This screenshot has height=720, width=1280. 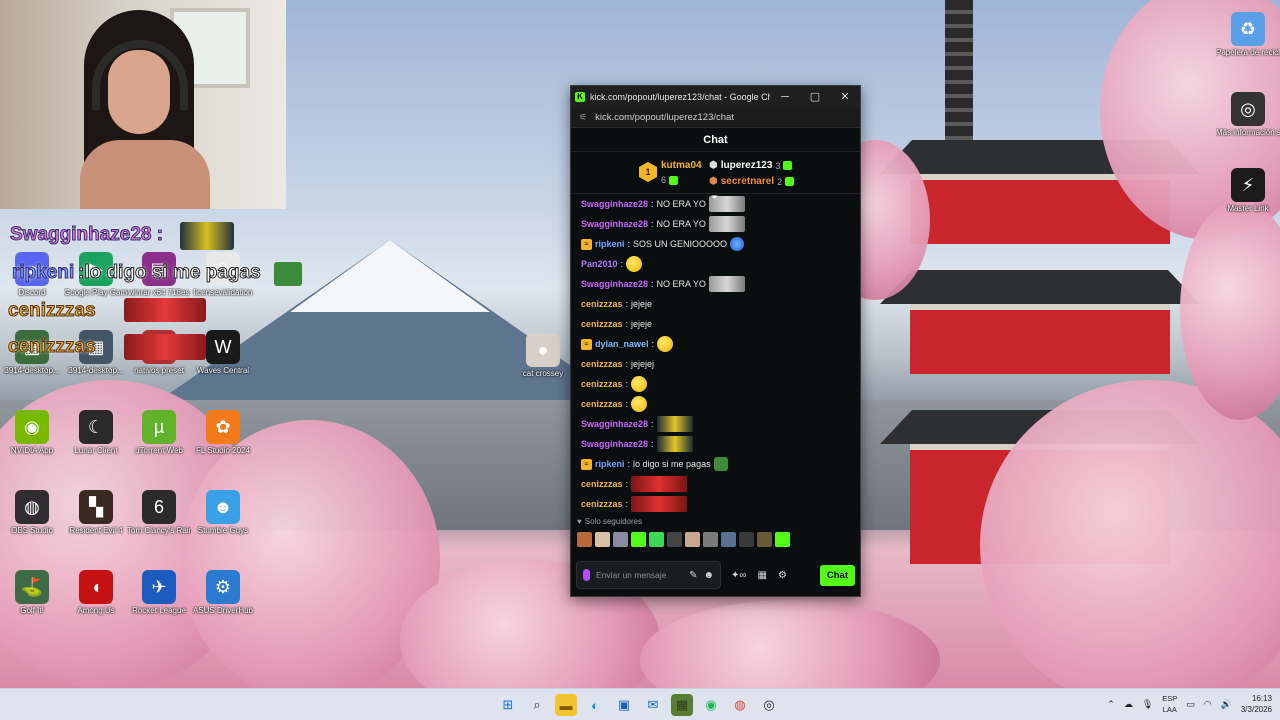 What do you see at coordinates (622, 344) in the screenshot?
I see `chat-username: dylan_nawel` at bounding box center [622, 344].